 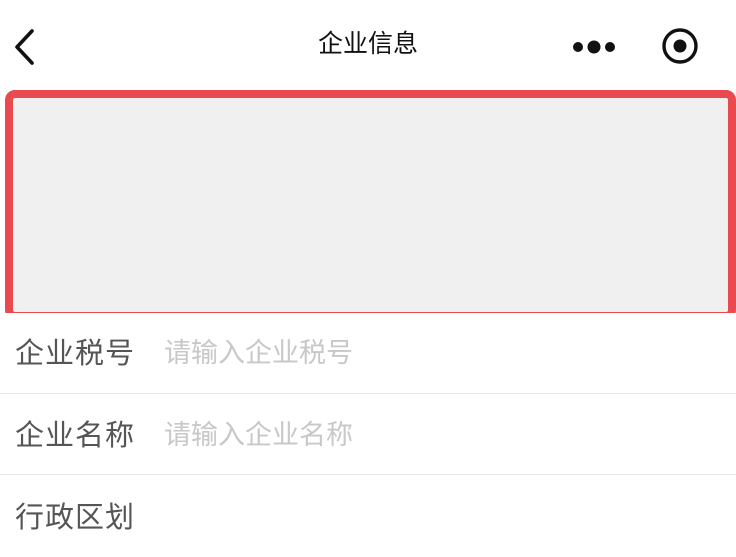 I want to click on close-miniprogram-button, so click(x=680, y=46).